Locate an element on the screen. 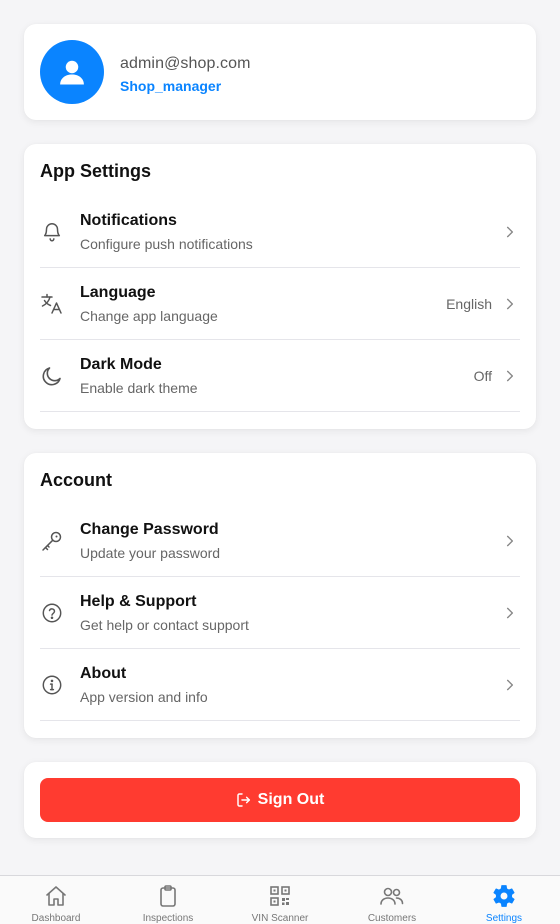  tab-label: Dashboard is located at coordinates (56, 918).